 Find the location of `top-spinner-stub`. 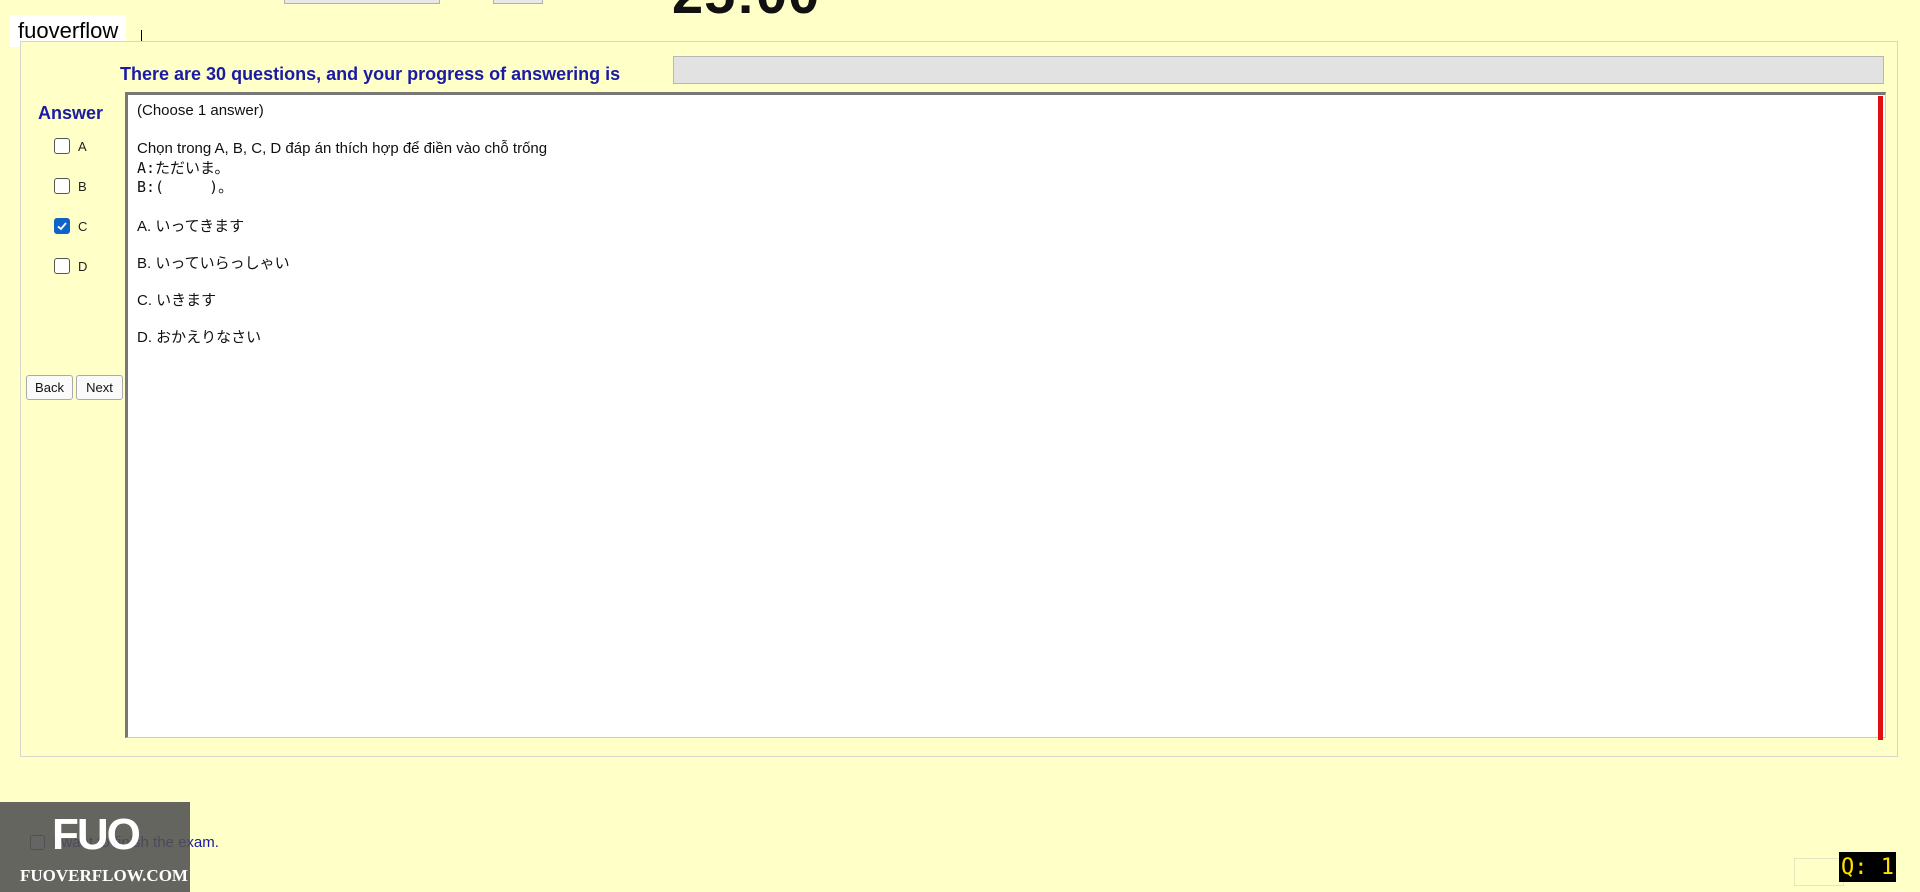

top-spinner-stub is located at coordinates (518, 2).